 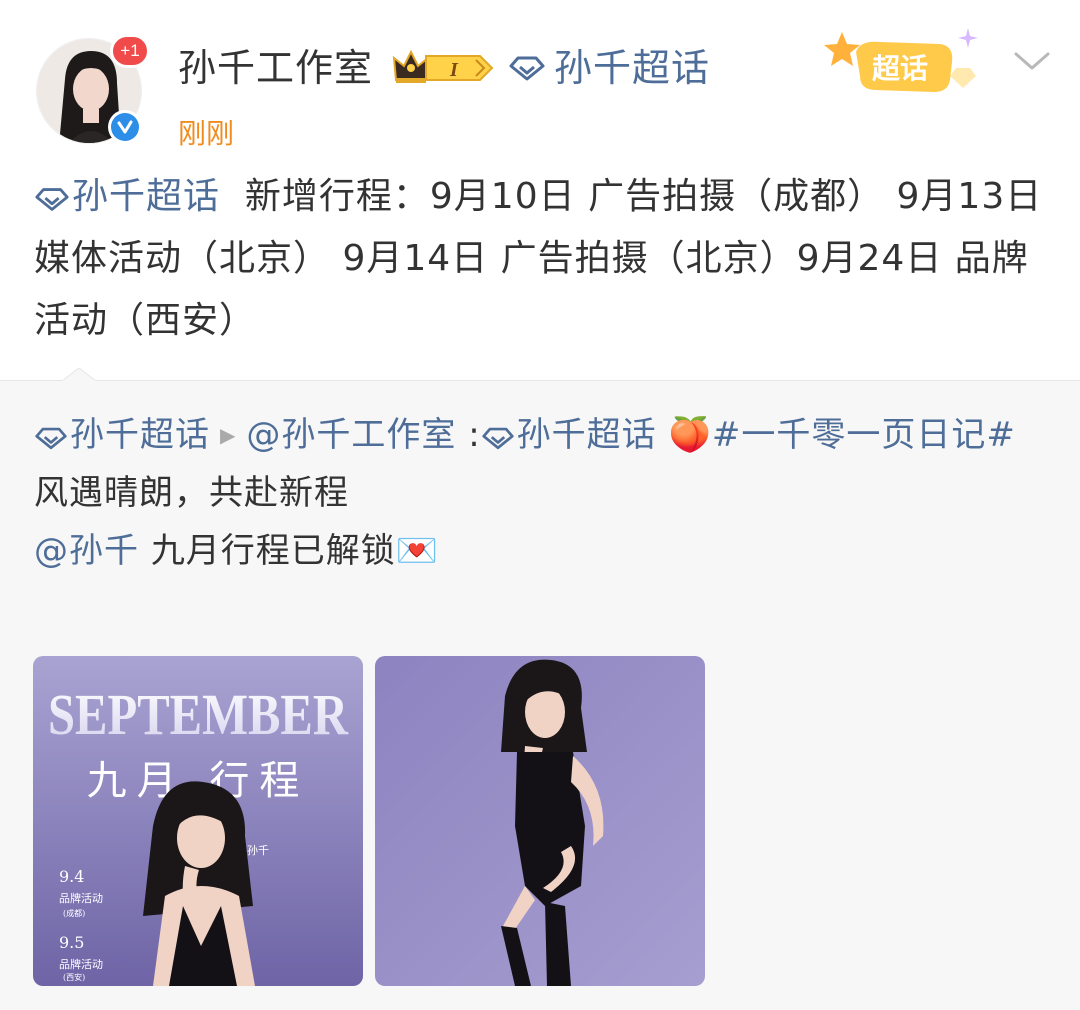 What do you see at coordinates (71, 876) in the screenshot?
I see `schedule-date-1: 9.4` at bounding box center [71, 876].